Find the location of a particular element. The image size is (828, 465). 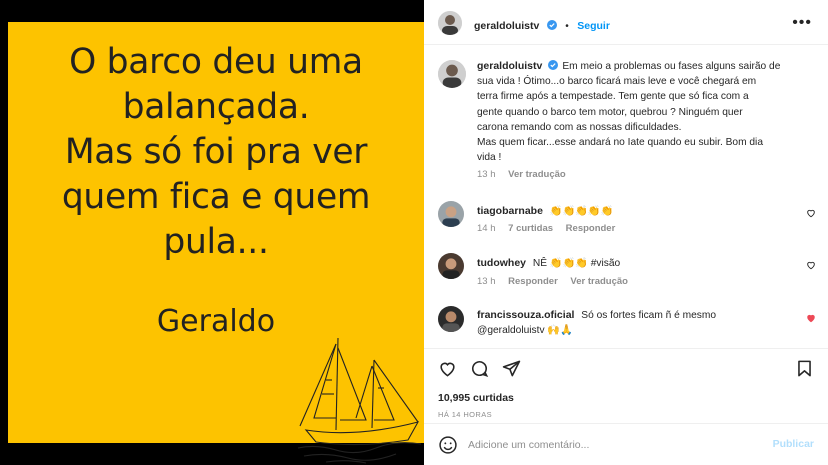

caption-avatar is located at coordinates (452, 74).